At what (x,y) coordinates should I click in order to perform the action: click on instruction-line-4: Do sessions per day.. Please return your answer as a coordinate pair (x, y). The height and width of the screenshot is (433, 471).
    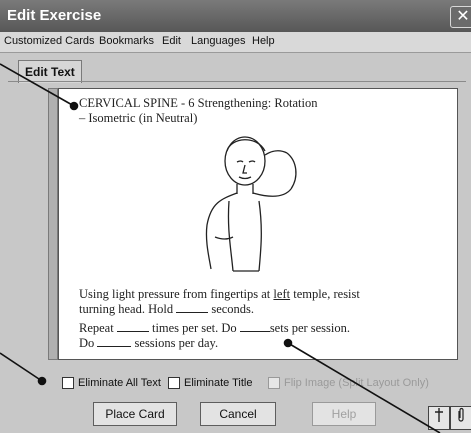
    Looking at the image, I should click on (148, 343).